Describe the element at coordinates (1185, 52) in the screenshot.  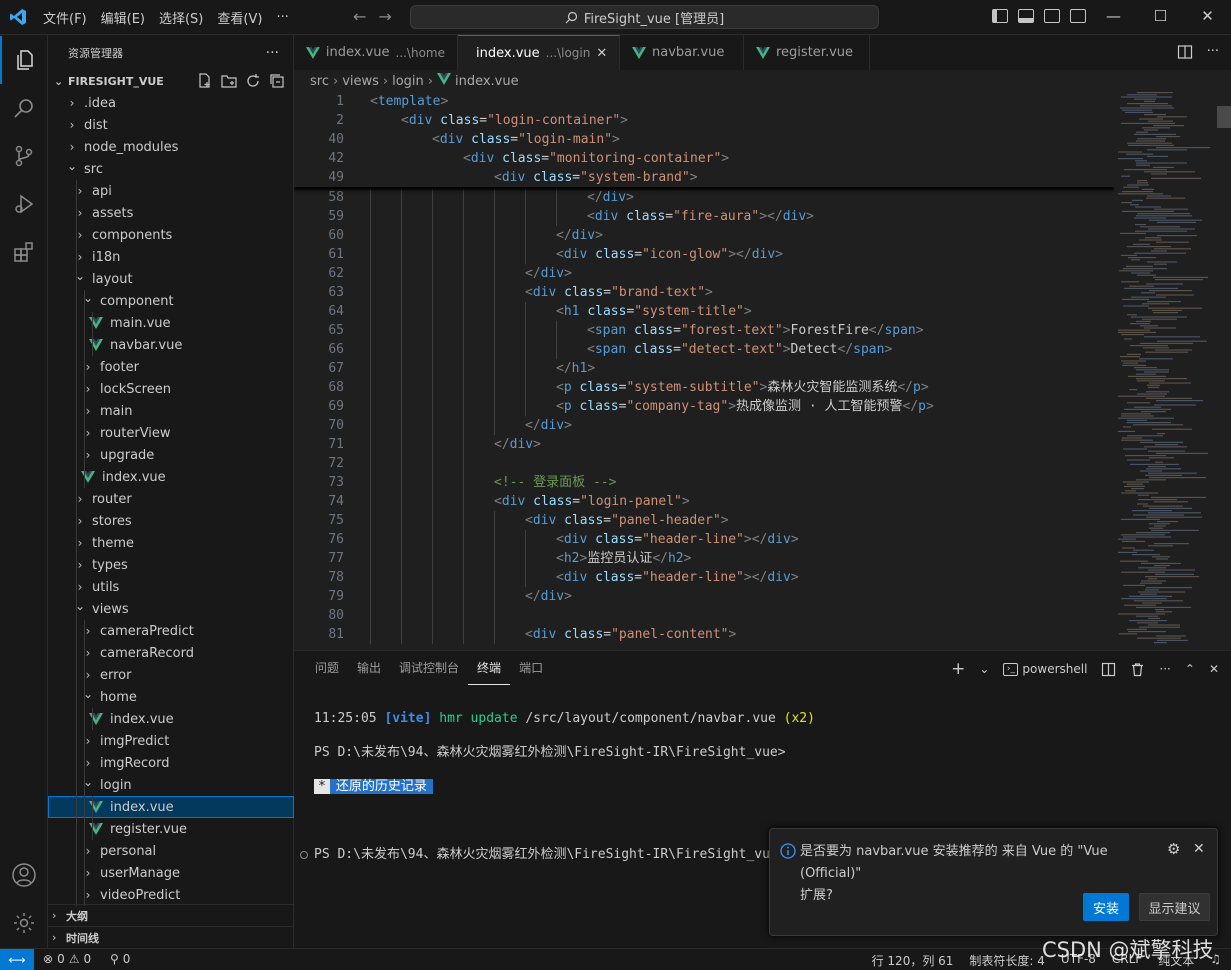
I see `split-editor-icon` at that location.